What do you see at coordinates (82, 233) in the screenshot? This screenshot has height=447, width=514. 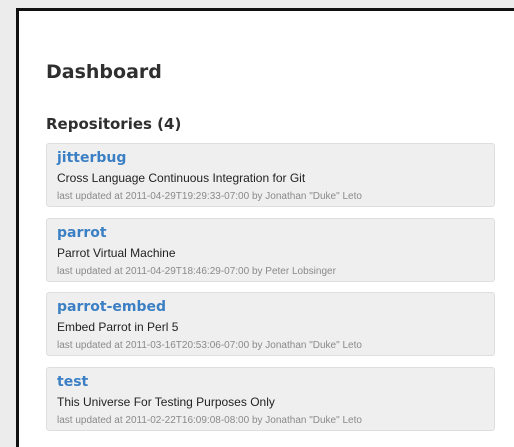 I see `repository-link: parrot` at bounding box center [82, 233].